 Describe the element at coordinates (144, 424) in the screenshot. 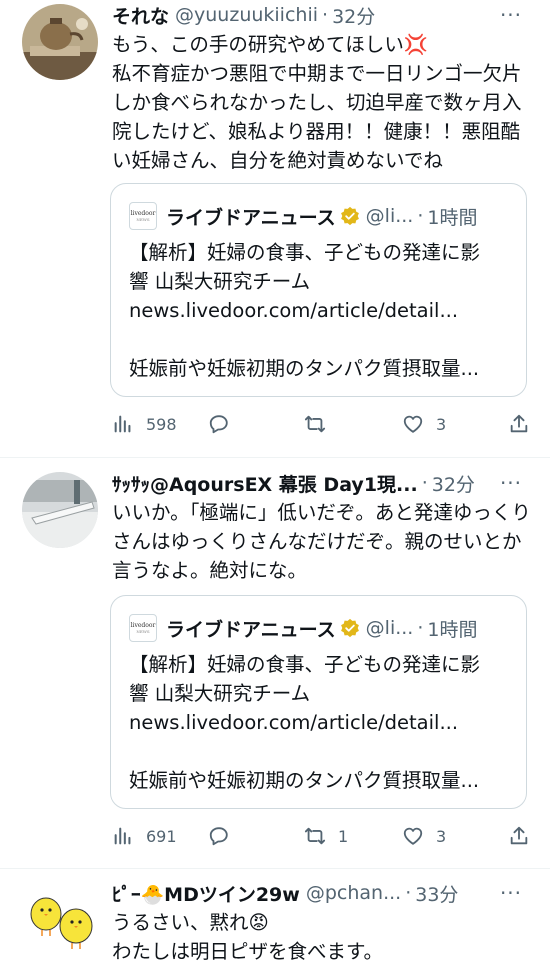

I see `views-button: 598` at that location.